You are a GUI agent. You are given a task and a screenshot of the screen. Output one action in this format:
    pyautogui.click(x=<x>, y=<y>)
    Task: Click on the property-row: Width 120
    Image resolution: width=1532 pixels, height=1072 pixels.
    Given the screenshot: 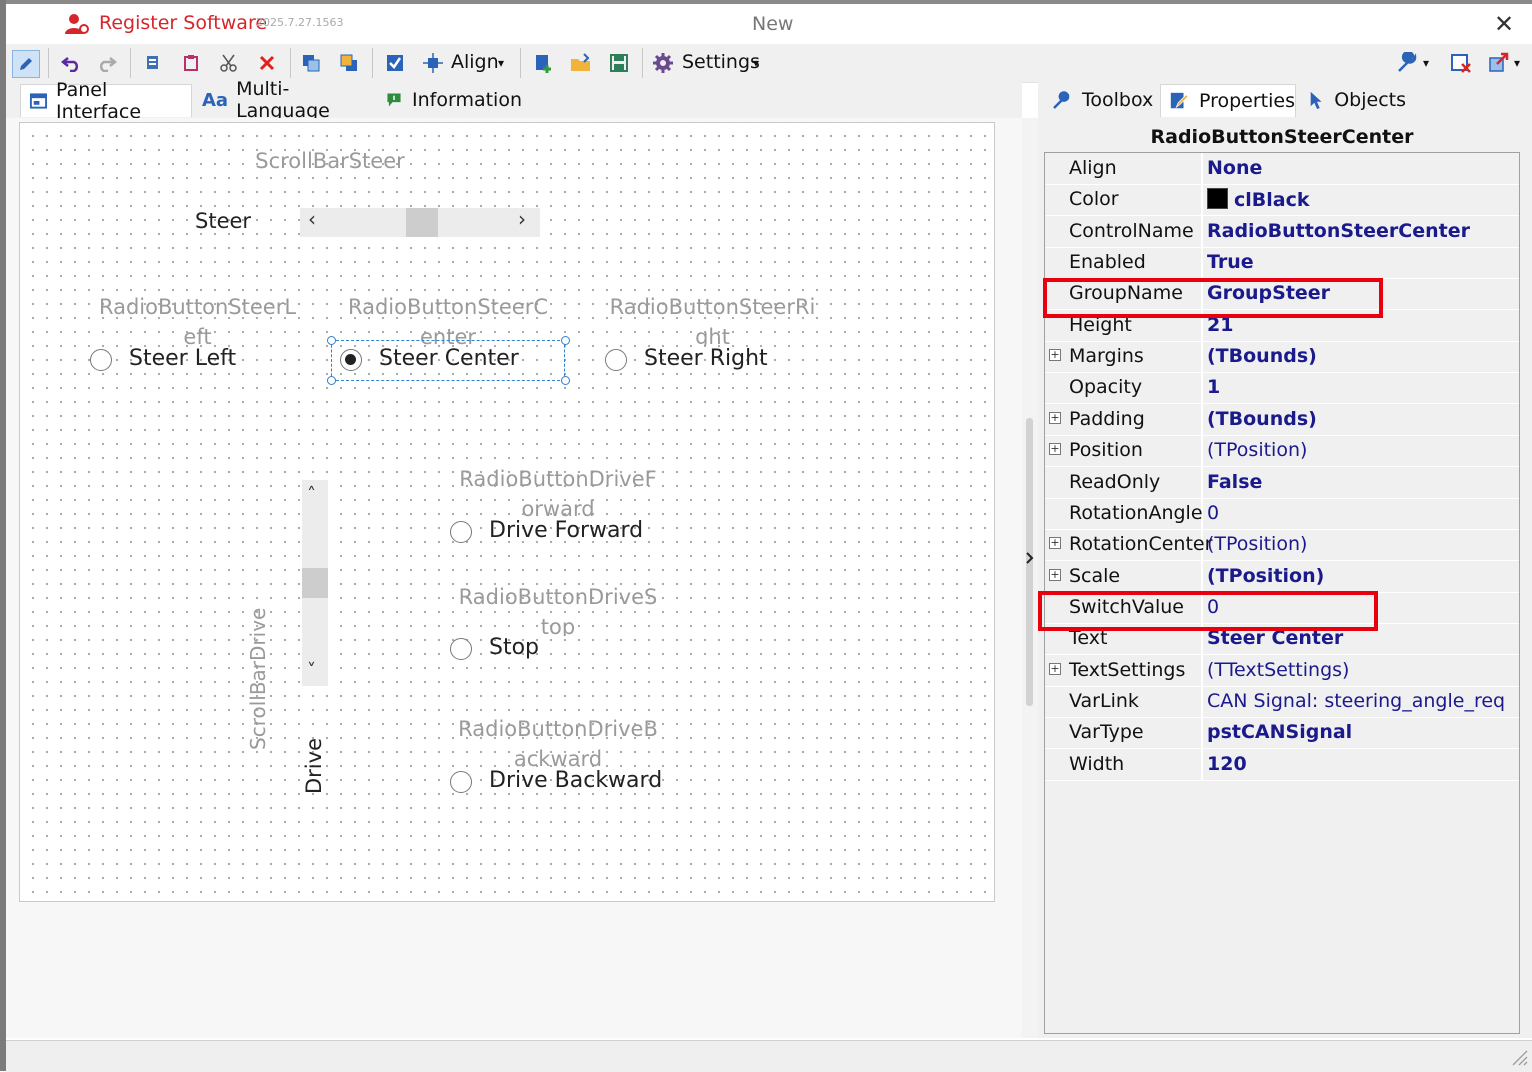 What is the action you would take?
    pyautogui.click(x=1282, y=765)
    